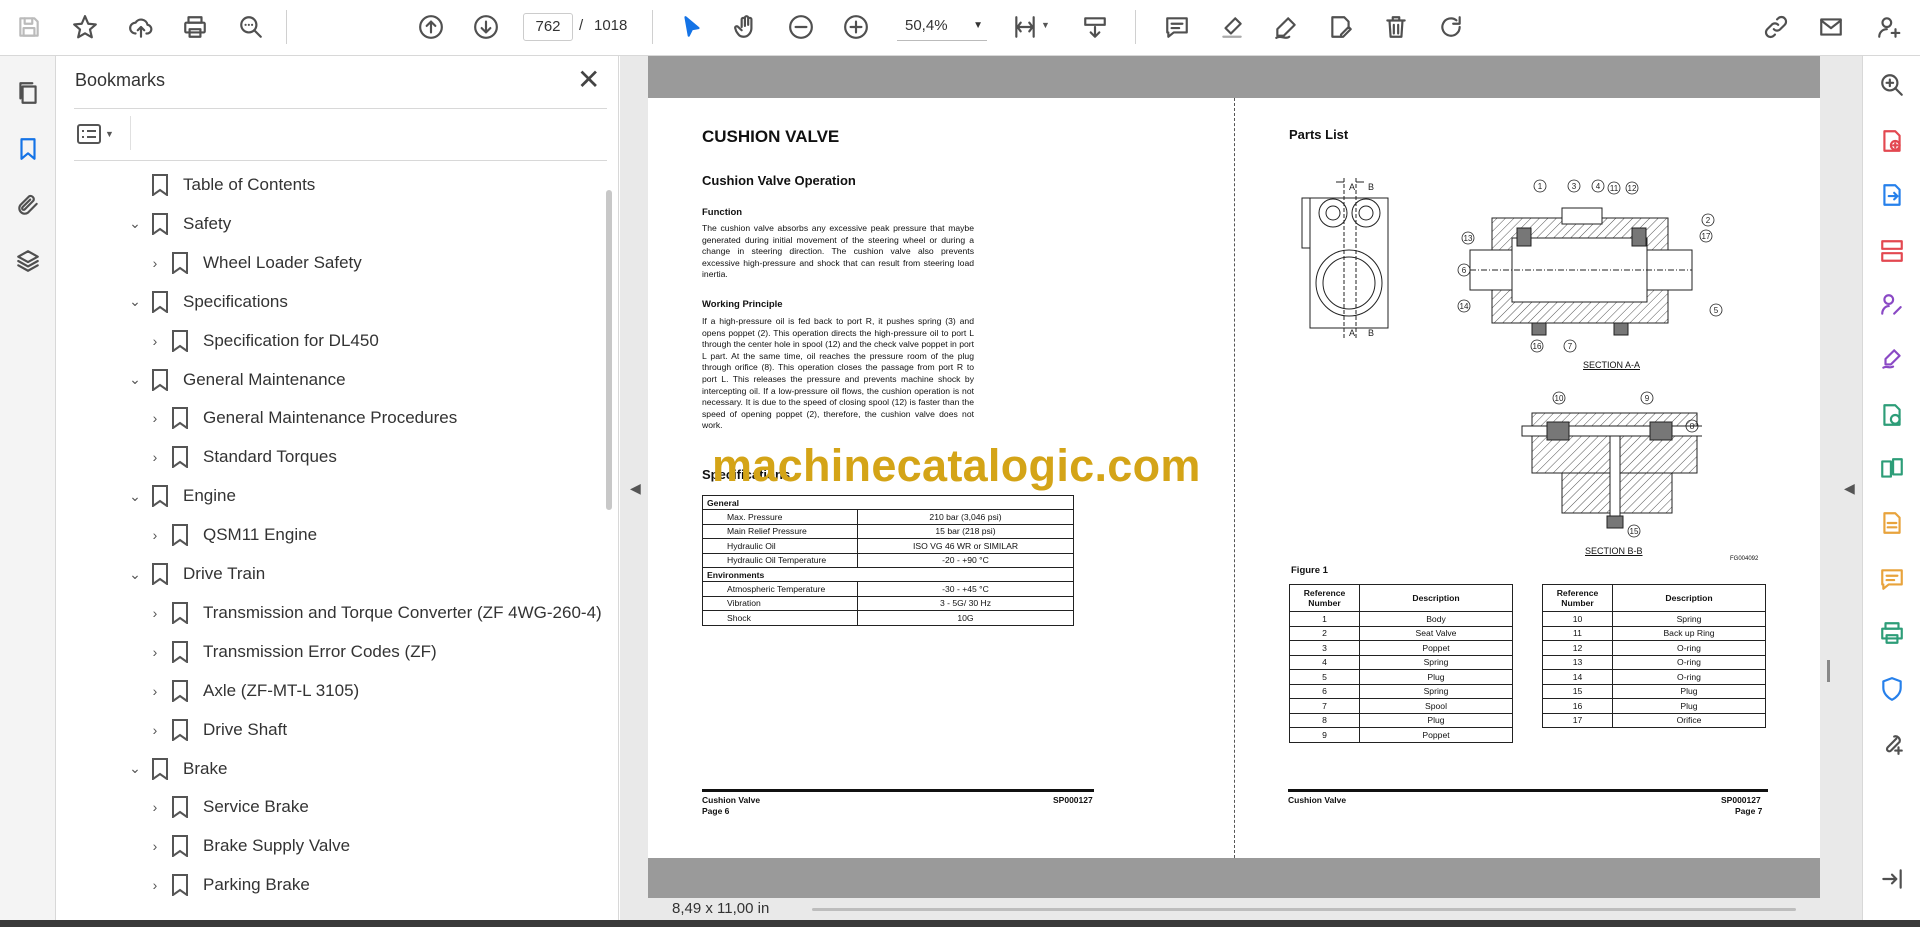  I want to click on page-thumbnails-icon, so click(28, 93).